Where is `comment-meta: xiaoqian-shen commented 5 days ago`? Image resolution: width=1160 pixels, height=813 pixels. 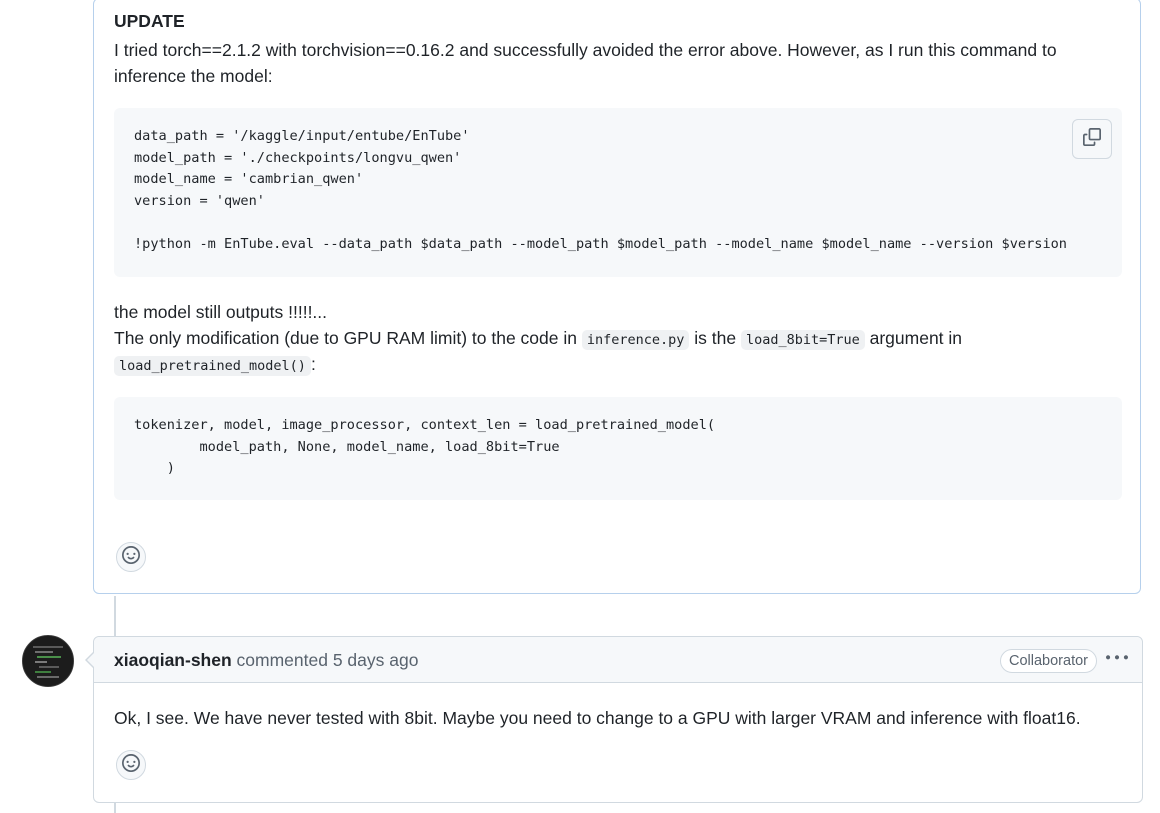
comment-meta: xiaoqian-shen commented 5 days ago is located at coordinates (266, 660).